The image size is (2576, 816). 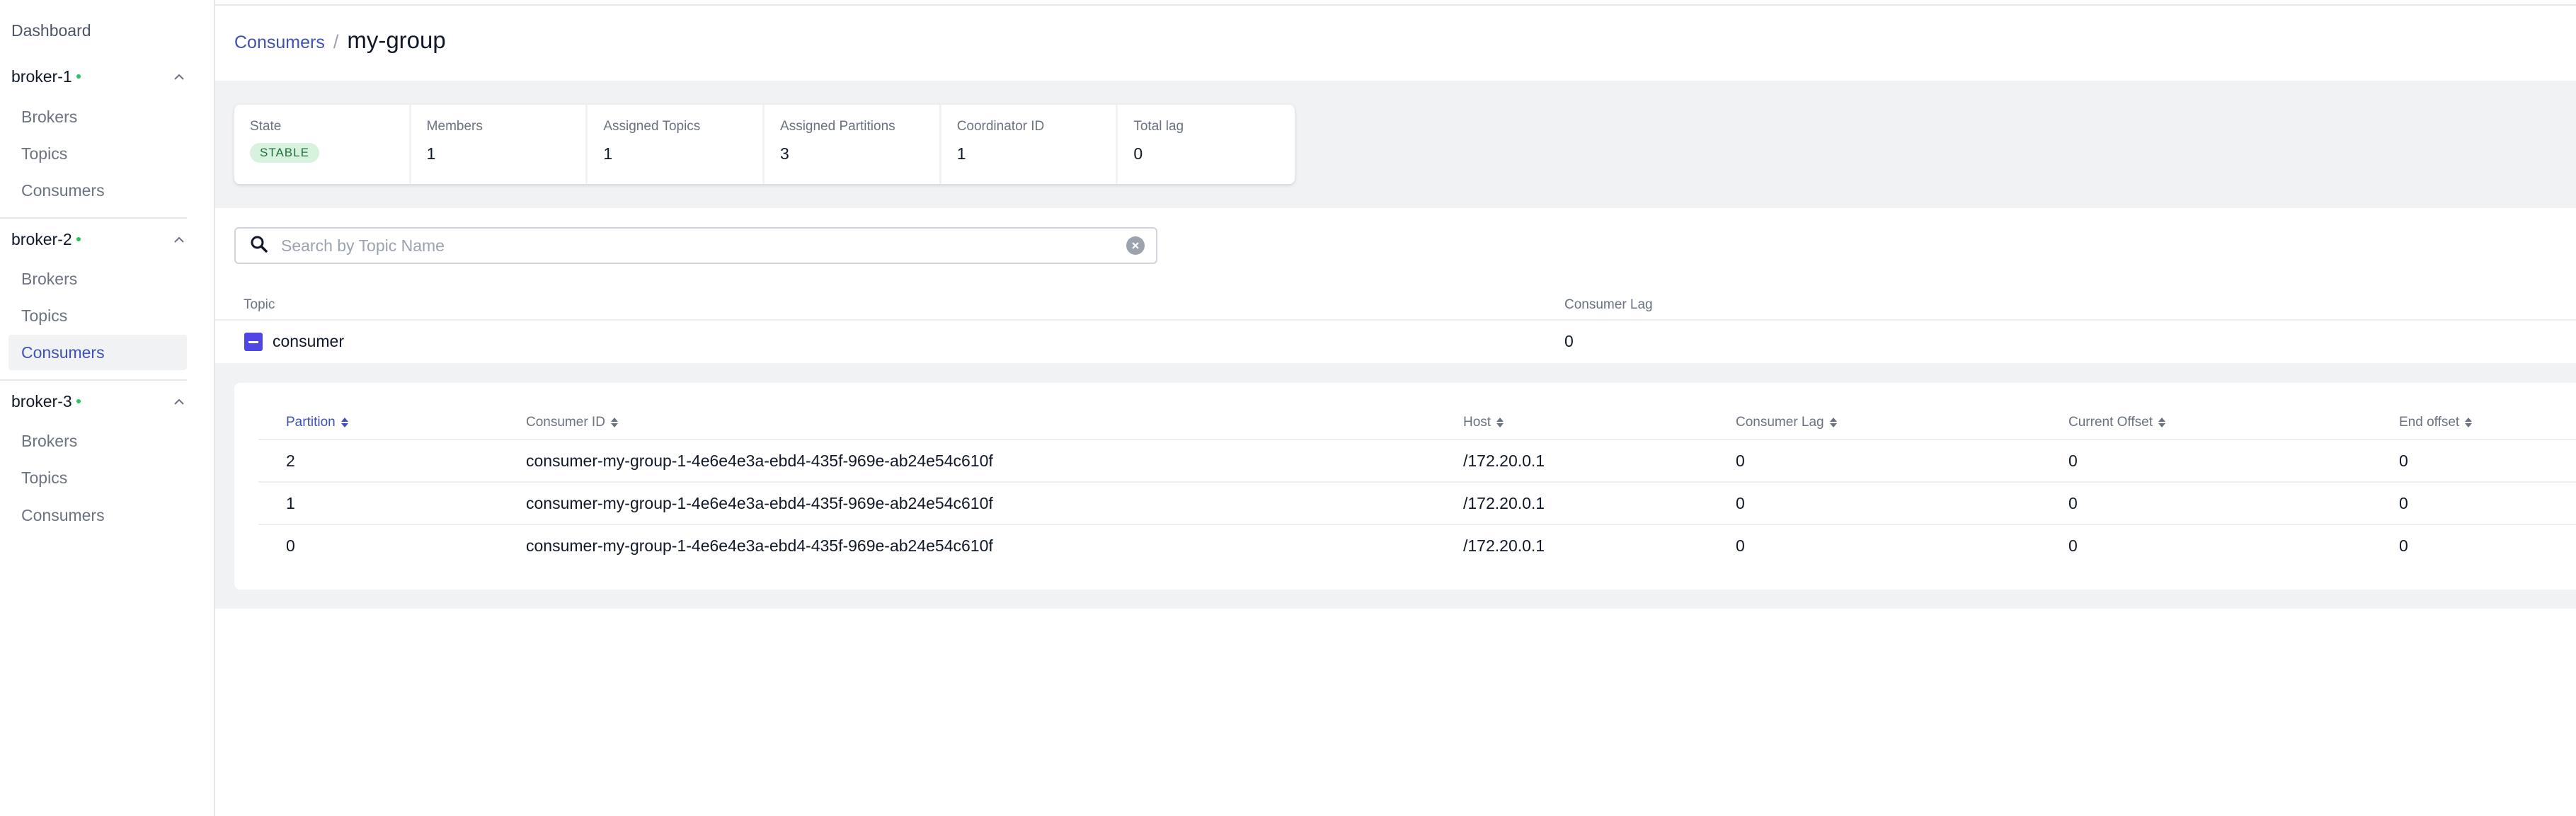 What do you see at coordinates (266, 126) in the screenshot?
I see `metric-label: State` at bounding box center [266, 126].